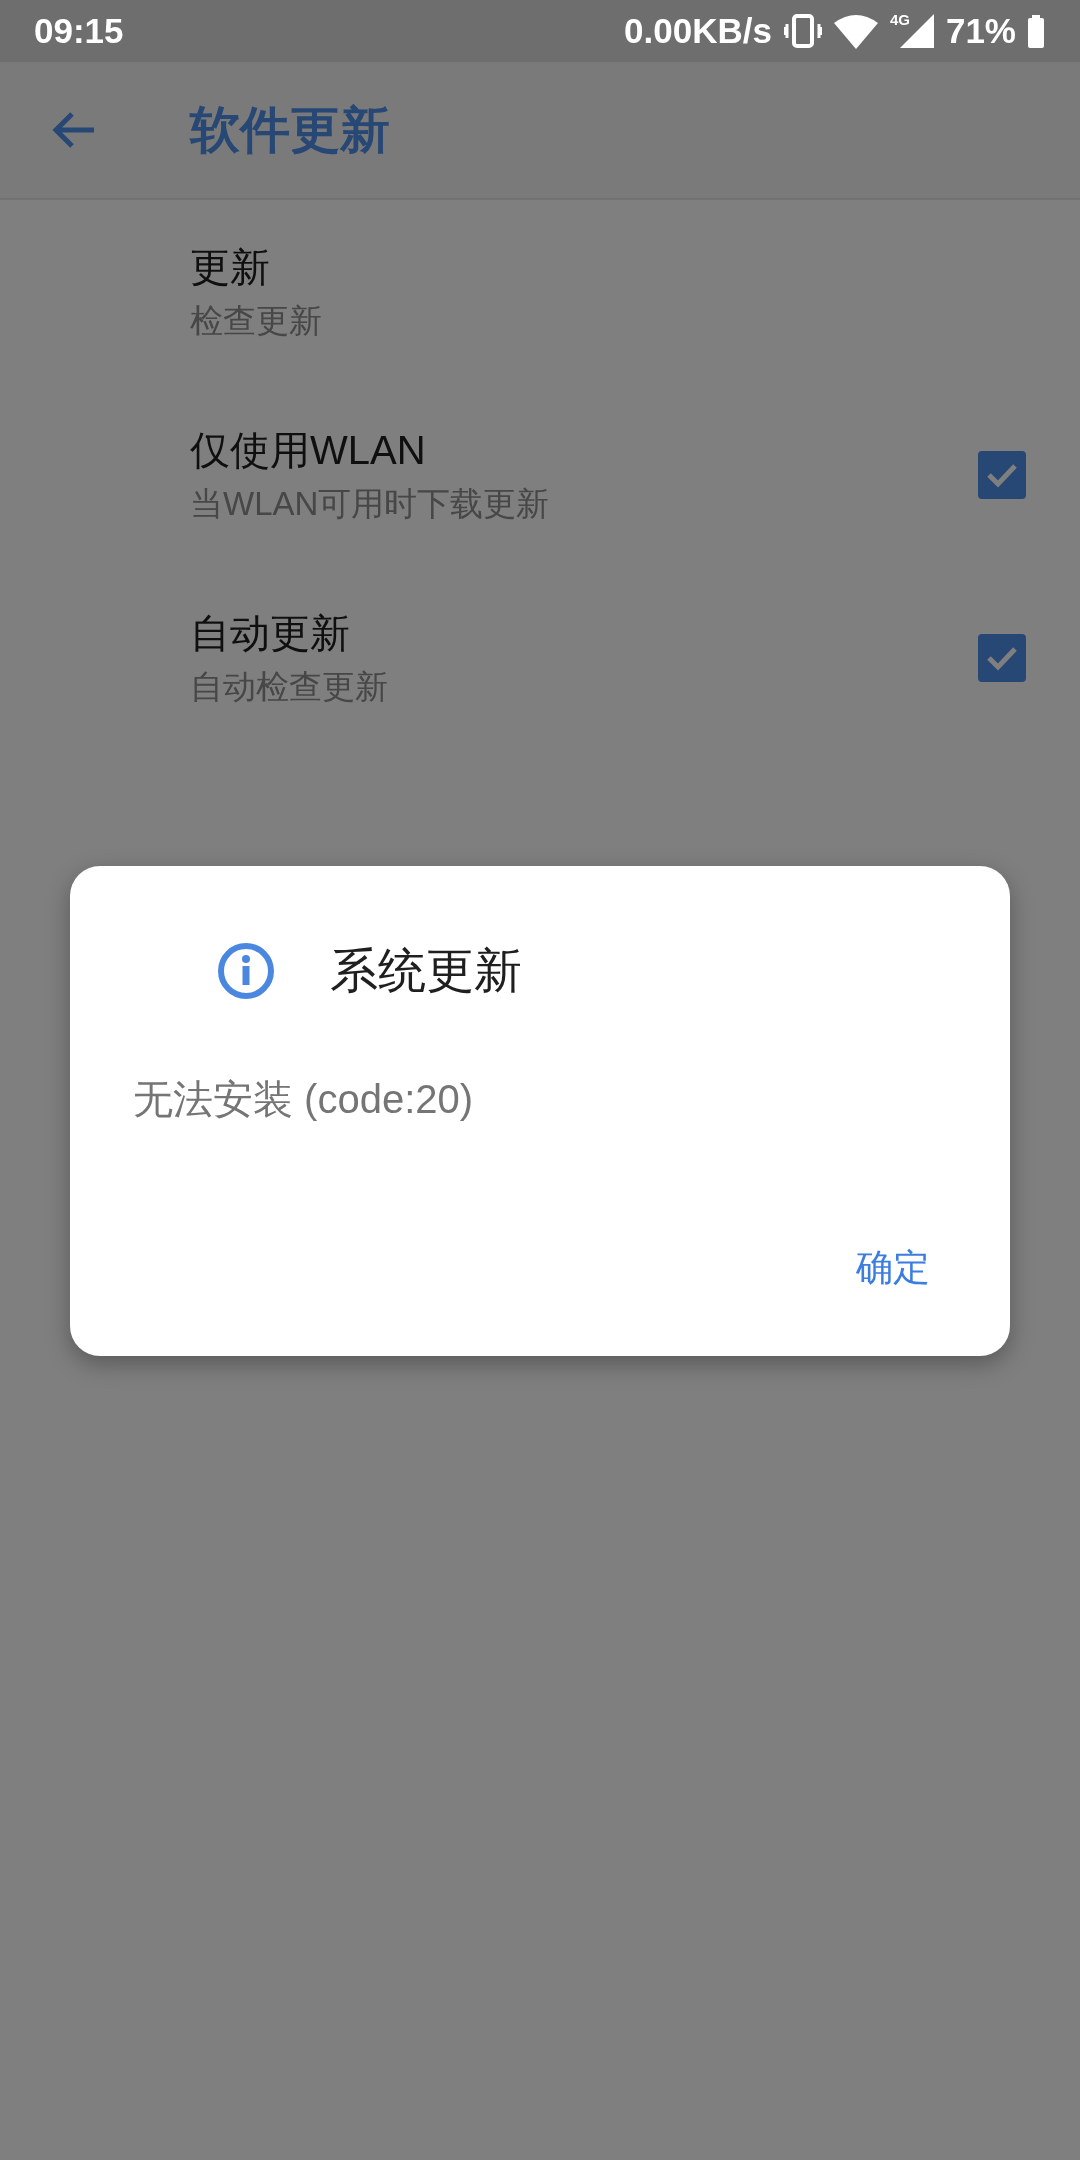 This screenshot has width=1080, height=2160. What do you see at coordinates (855, 31) in the screenshot?
I see `wifi-icon` at bounding box center [855, 31].